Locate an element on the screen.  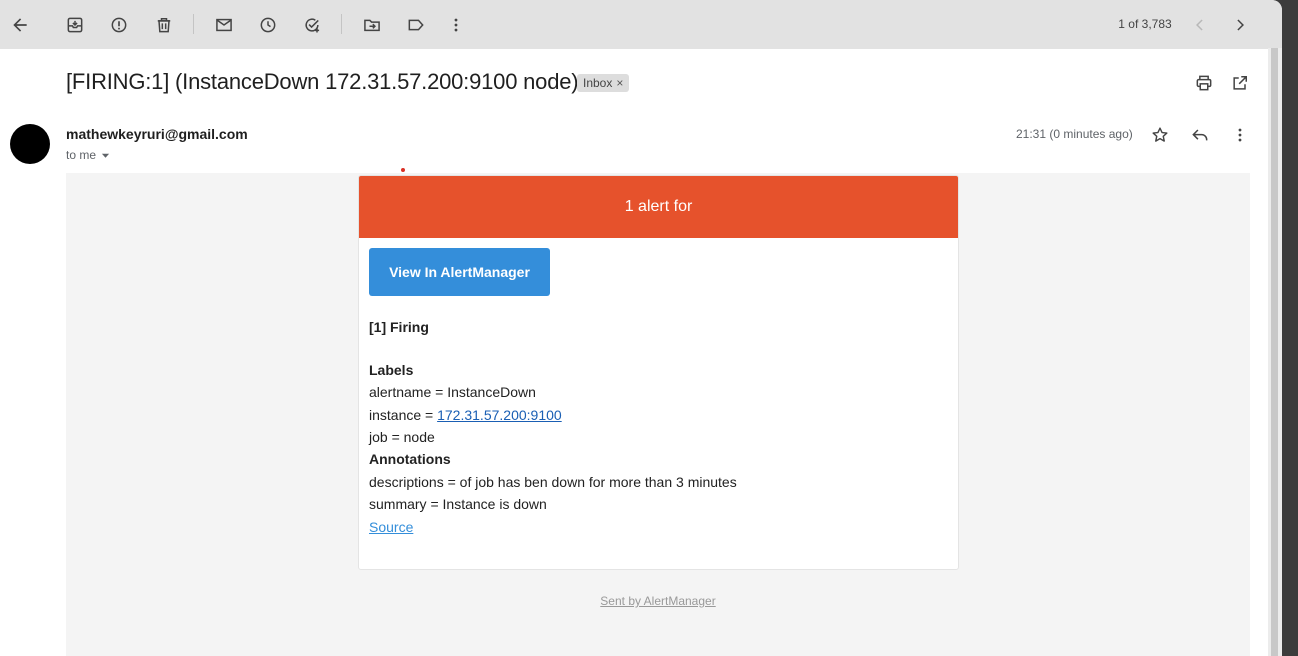
label-alertname: alertname = InstanceDown is located at coordinates (452, 392).